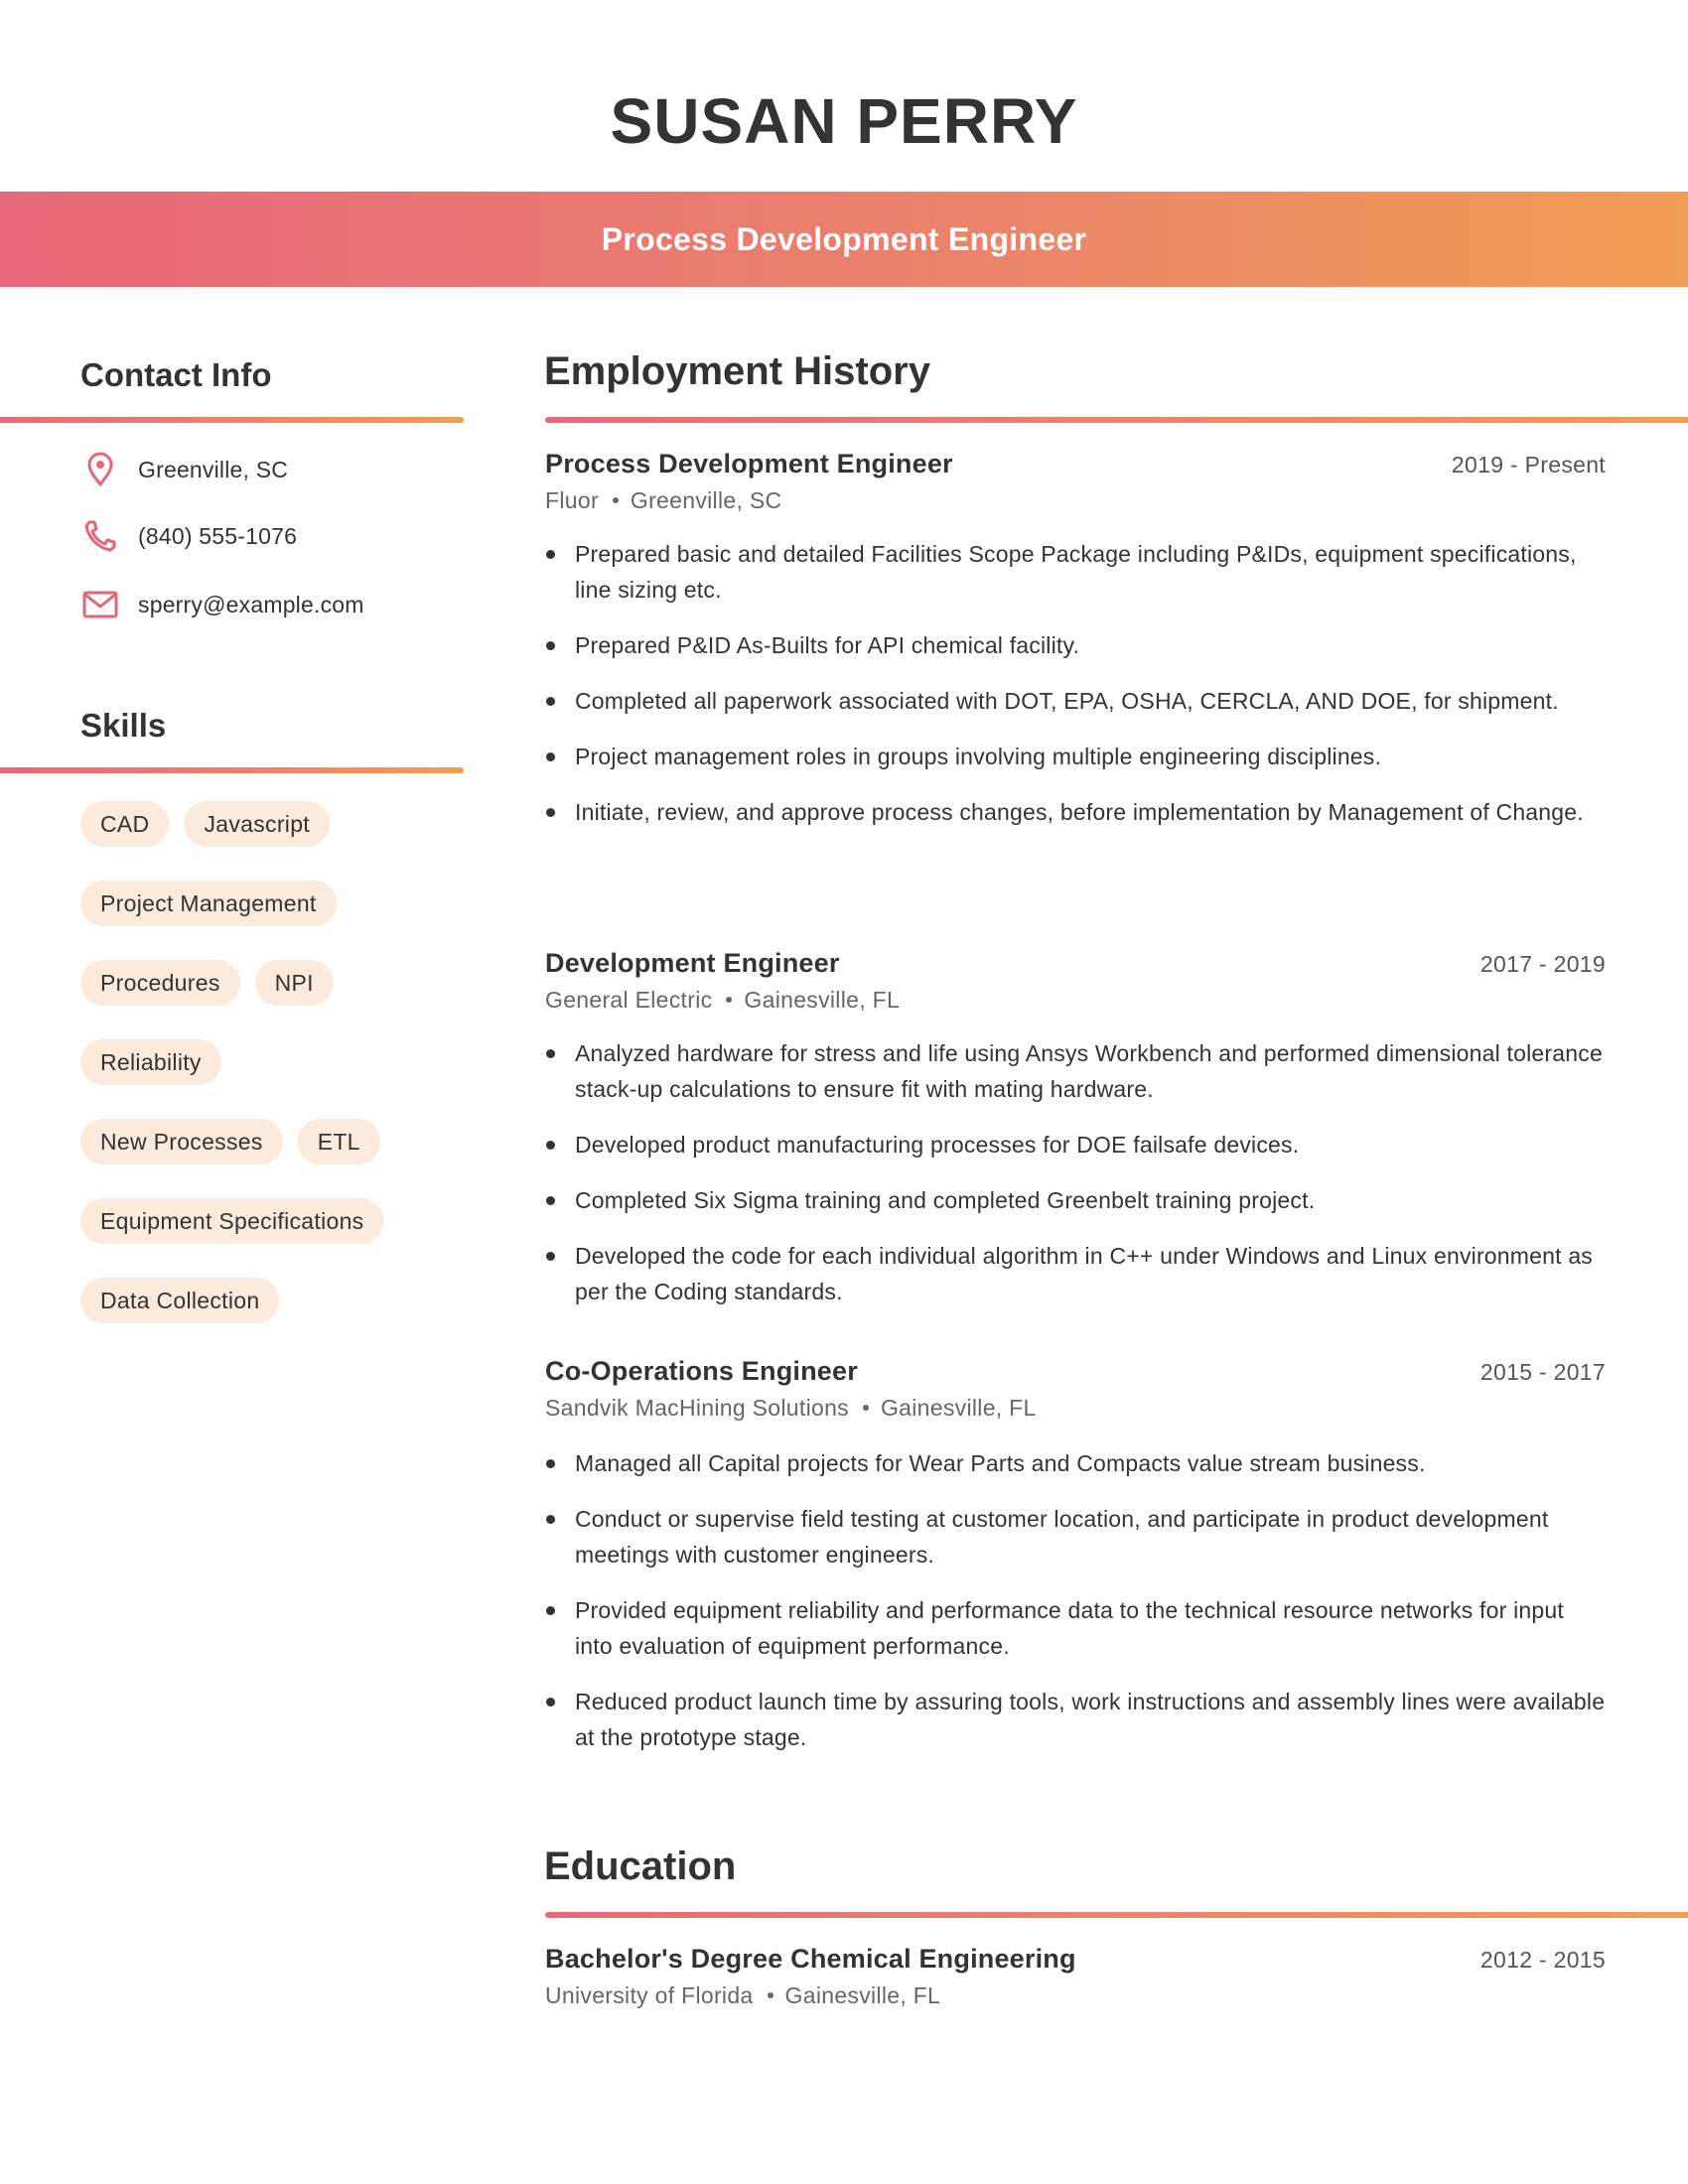  Describe the element at coordinates (810, 1959) in the screenshot. I see `degree: Bachelor's Degree Chemical Engineering` at that location.